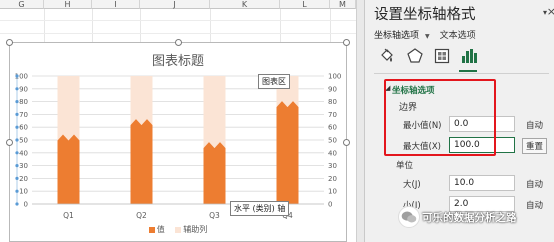  What do you see at coordinates (387, 56) in the screenshot?
I see `fill-line-icon` at bounding box center [387, 56].